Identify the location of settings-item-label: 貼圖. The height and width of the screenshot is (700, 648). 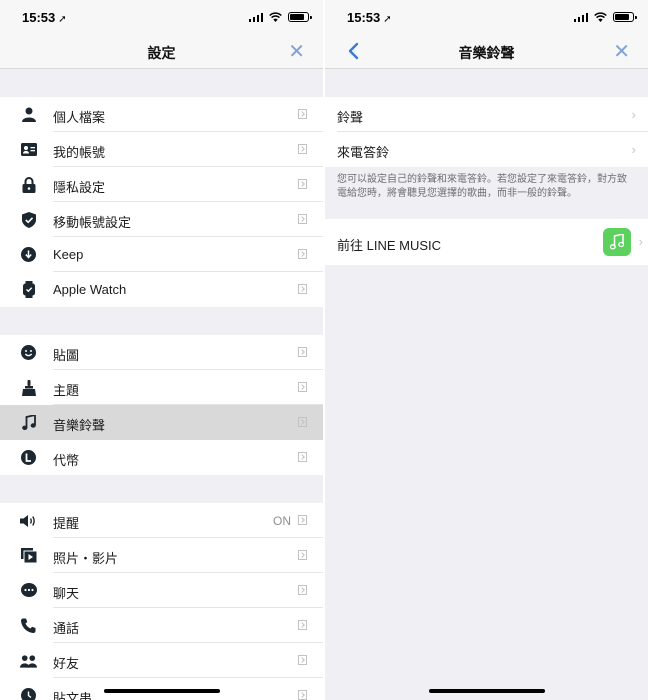
(66, 355).